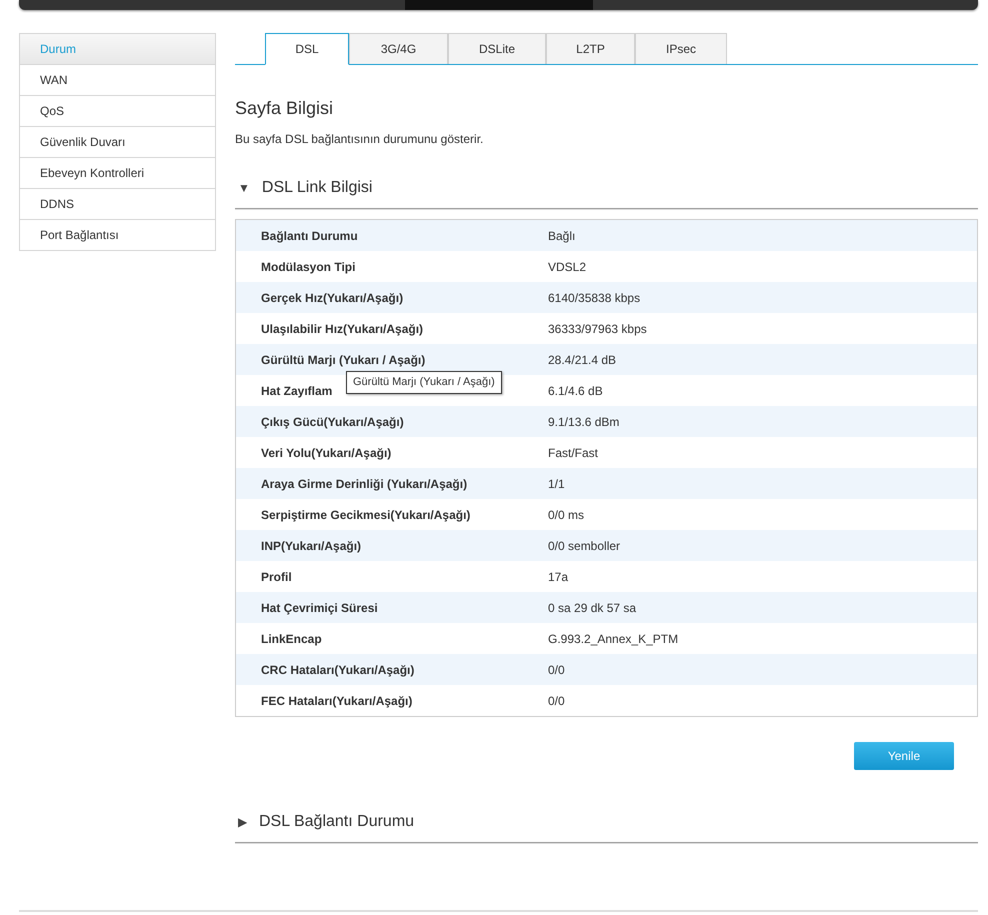  Describe the element at coordinates (276, 577) in the screenshot. I see `row-label: Profil` at that location.